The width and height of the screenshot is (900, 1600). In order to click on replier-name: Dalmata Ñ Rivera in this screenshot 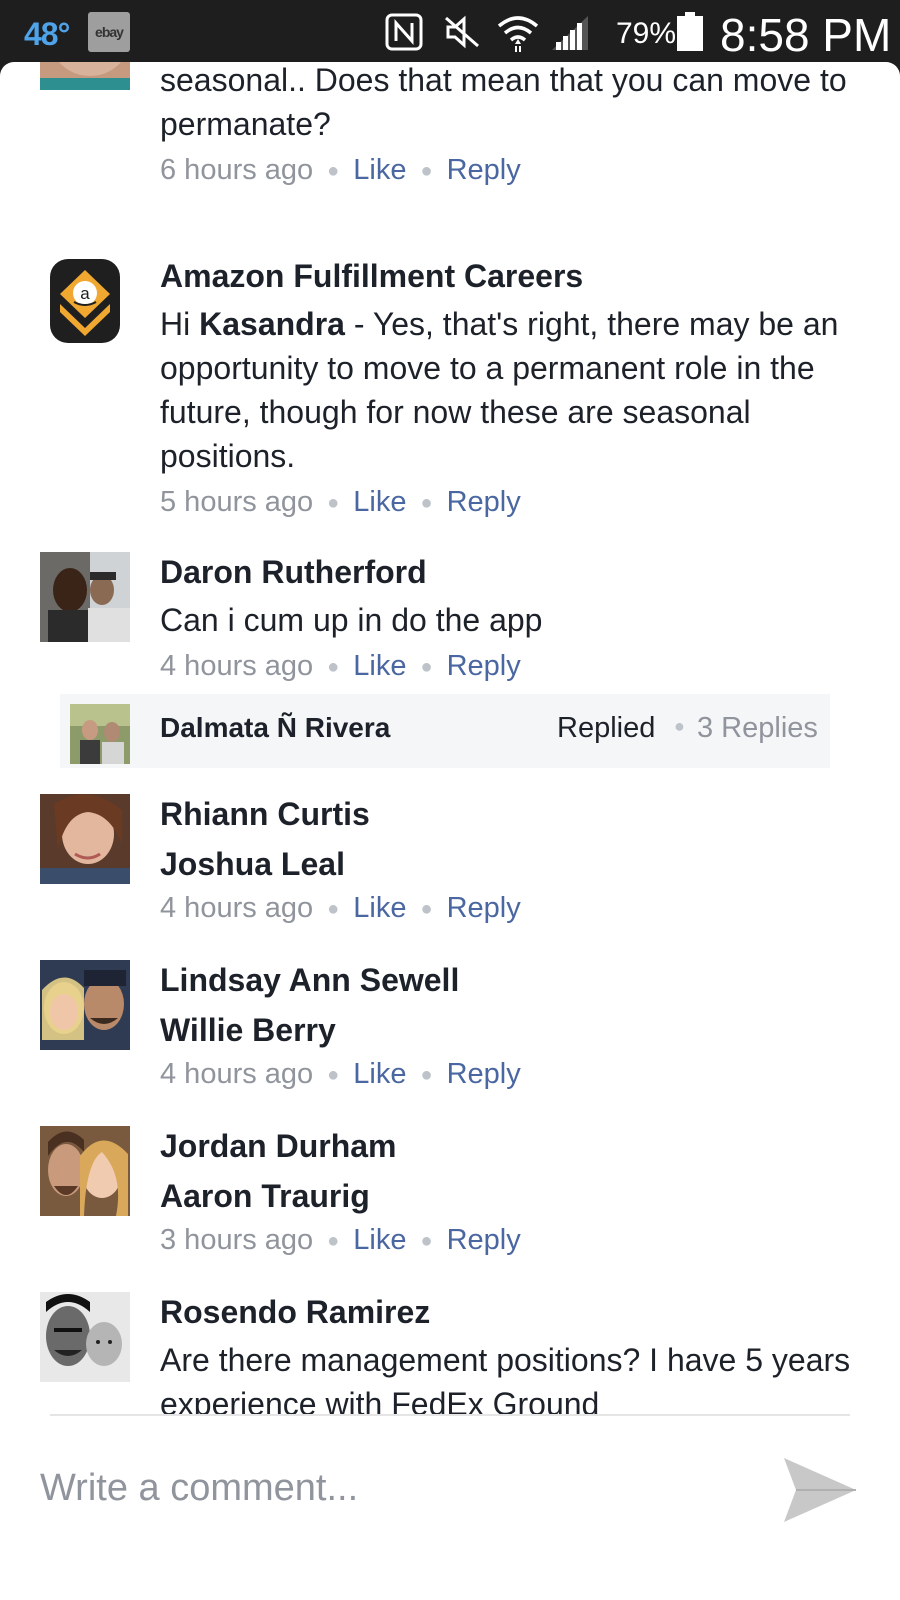, I will do `click(275, 727)`.